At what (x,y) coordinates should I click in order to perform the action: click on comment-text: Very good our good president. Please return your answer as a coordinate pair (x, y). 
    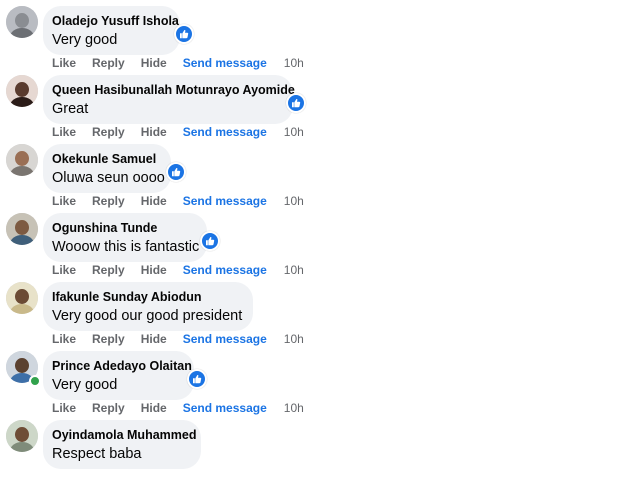
    Looking at the image, I should click on (147, 316).